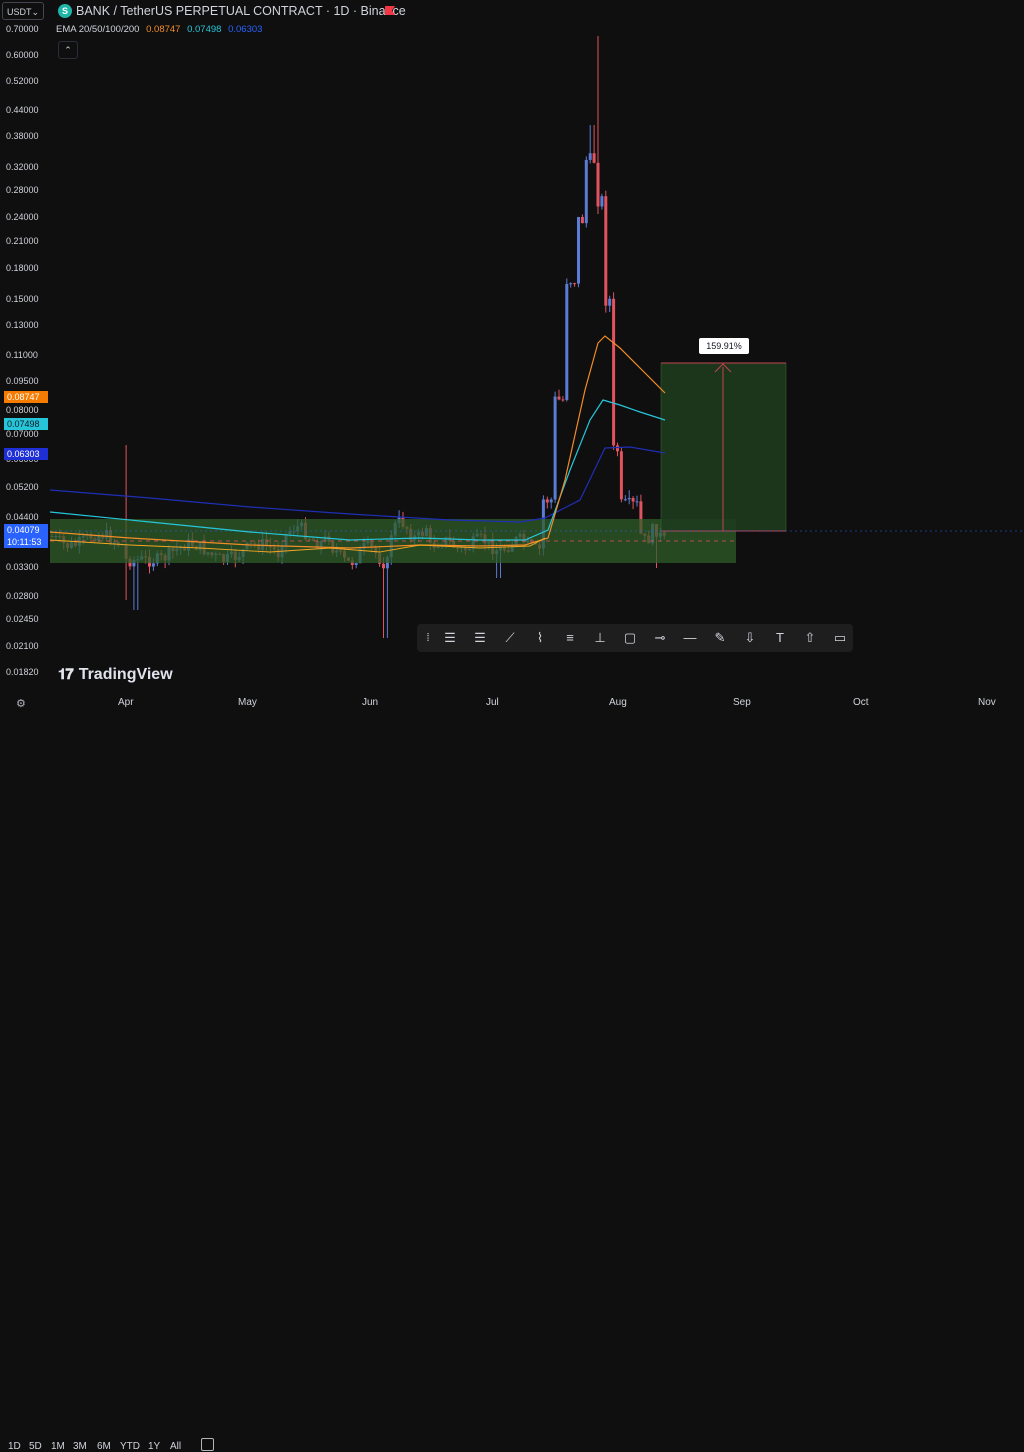  I want to click on y-tick-label: 0.04400, so click(22, 517).